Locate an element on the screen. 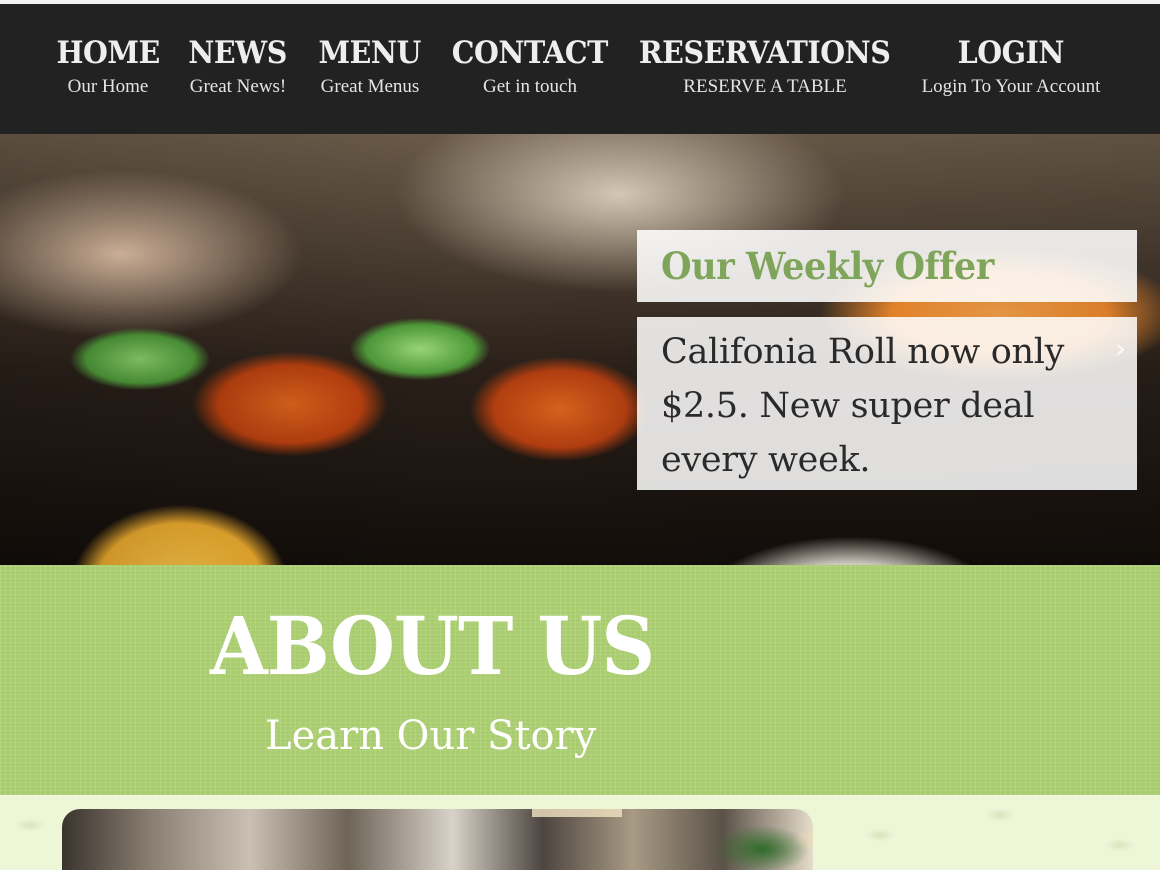 Image resolution: width=1160 pixels, height=870 pixels. nav-item-home: HOME Our Home is located at coordinates (108, 66).